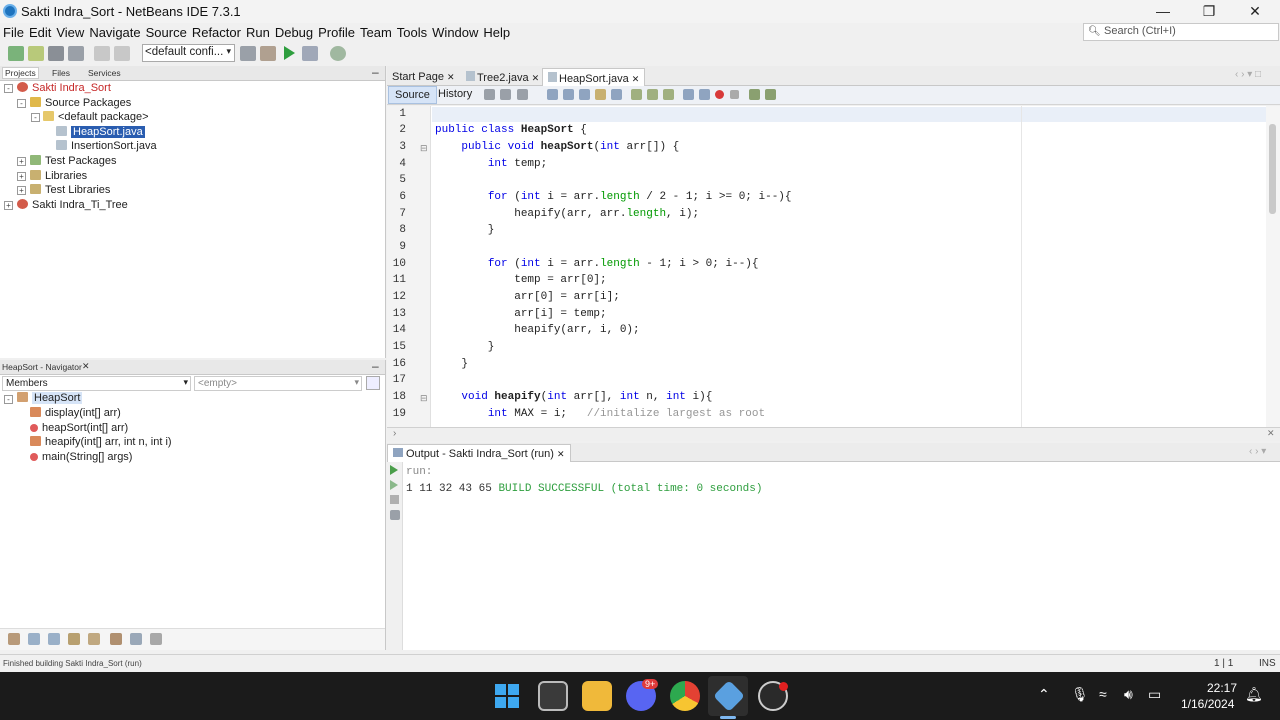 Image resolution: width=1280 pixels, height=720 pixels. What do you see at coordinates (338, 53) in the screenshot?
I see `profile-icon` at bounding box center [338, 53].